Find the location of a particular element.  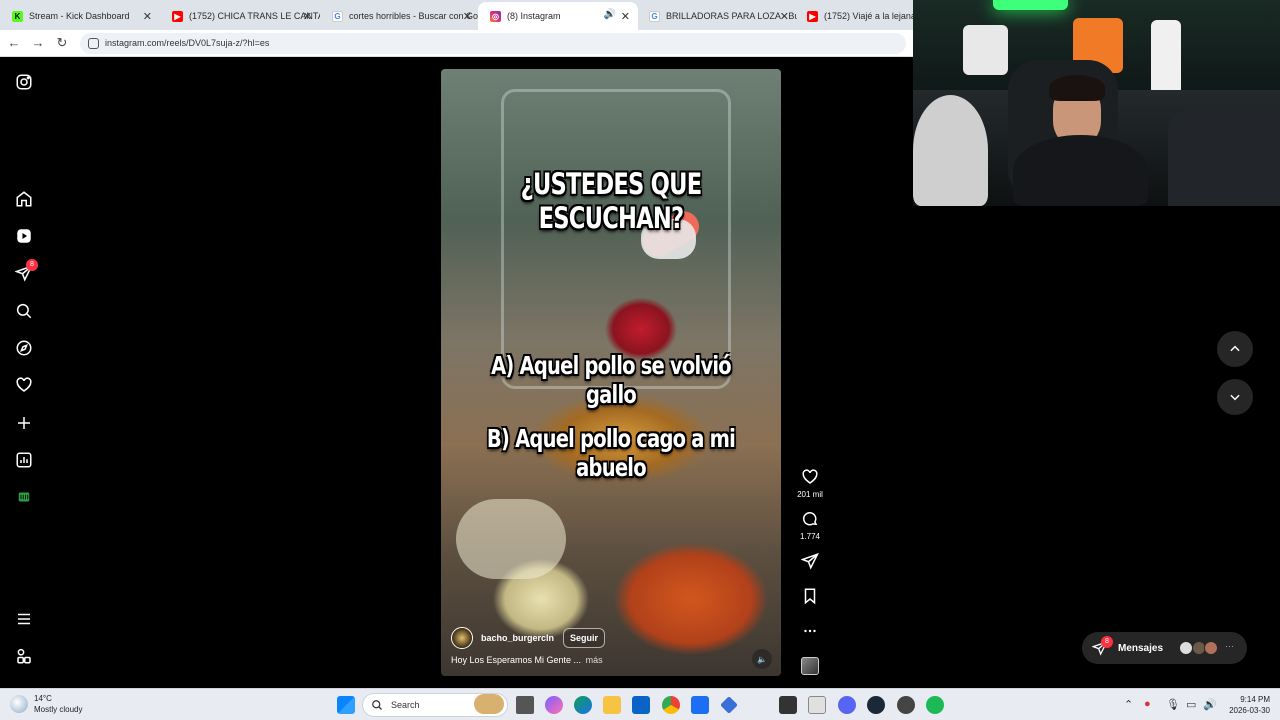

speaker-icon: 🔊 is located at coordinates (610, 14).